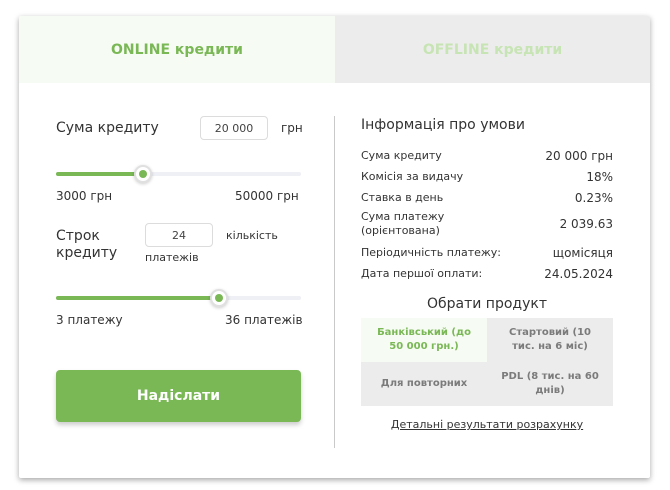 This screenshot has width=670, height=490. Describe the element at coordinates (178, 396) in the screenshot. I see `submit-button: Надіслати` at that location.